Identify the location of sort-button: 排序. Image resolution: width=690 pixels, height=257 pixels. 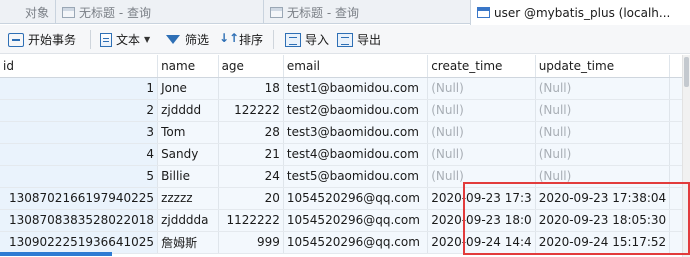
(241, 39).